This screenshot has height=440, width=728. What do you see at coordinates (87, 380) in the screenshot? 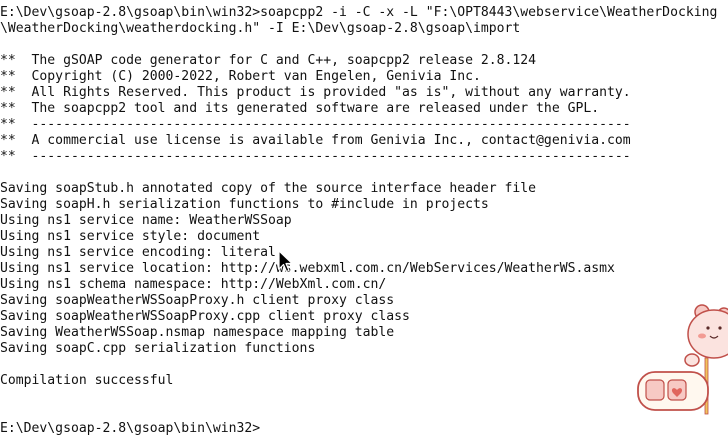
I see `terminal-line: Compilation successful` at bounding box center [87, 380].